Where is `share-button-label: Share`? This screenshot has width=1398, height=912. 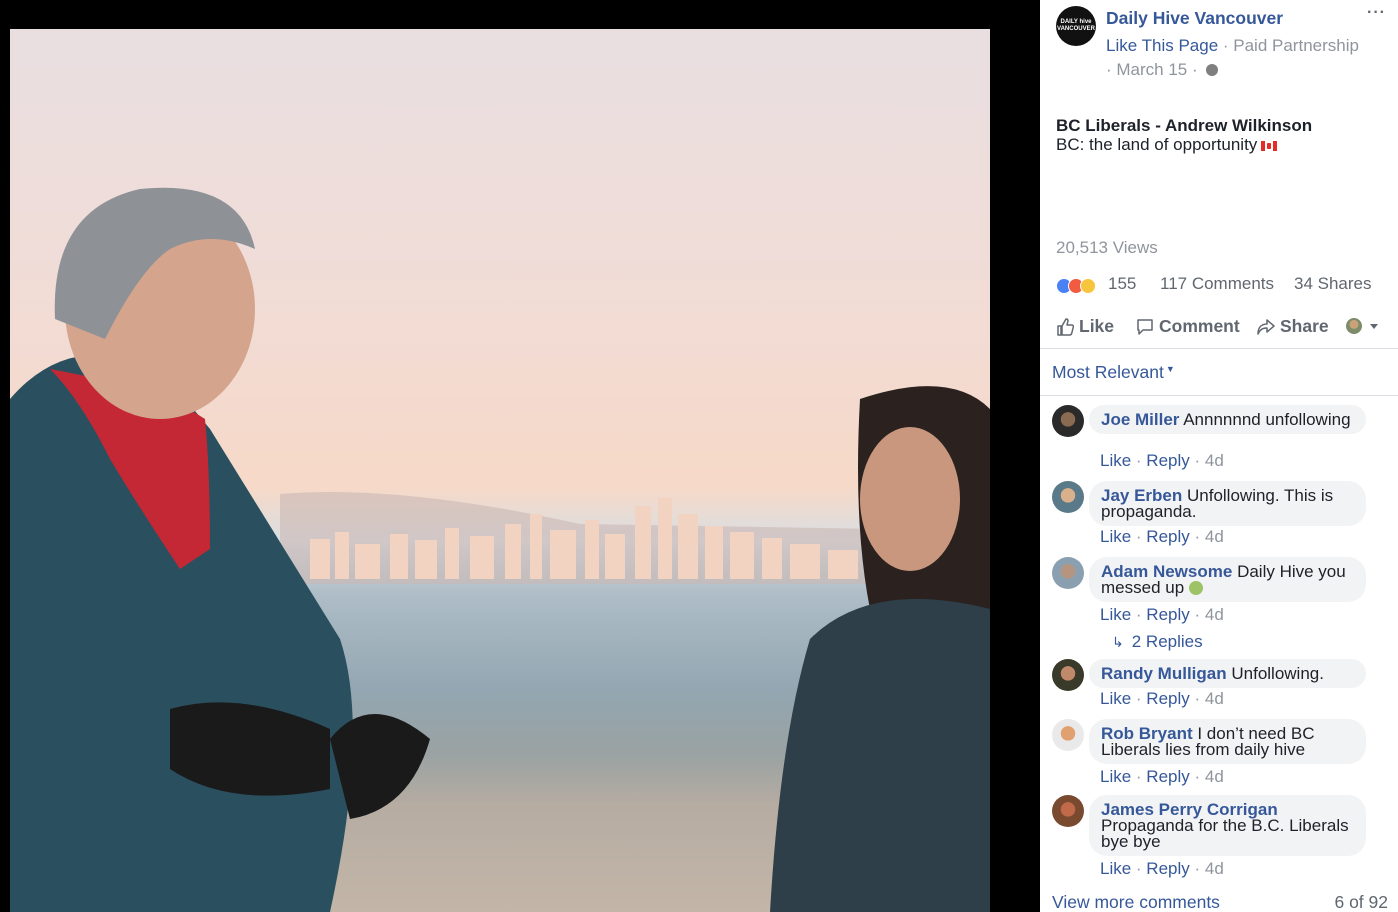
share-button-label: Share is located at coordinates (1304, 326).